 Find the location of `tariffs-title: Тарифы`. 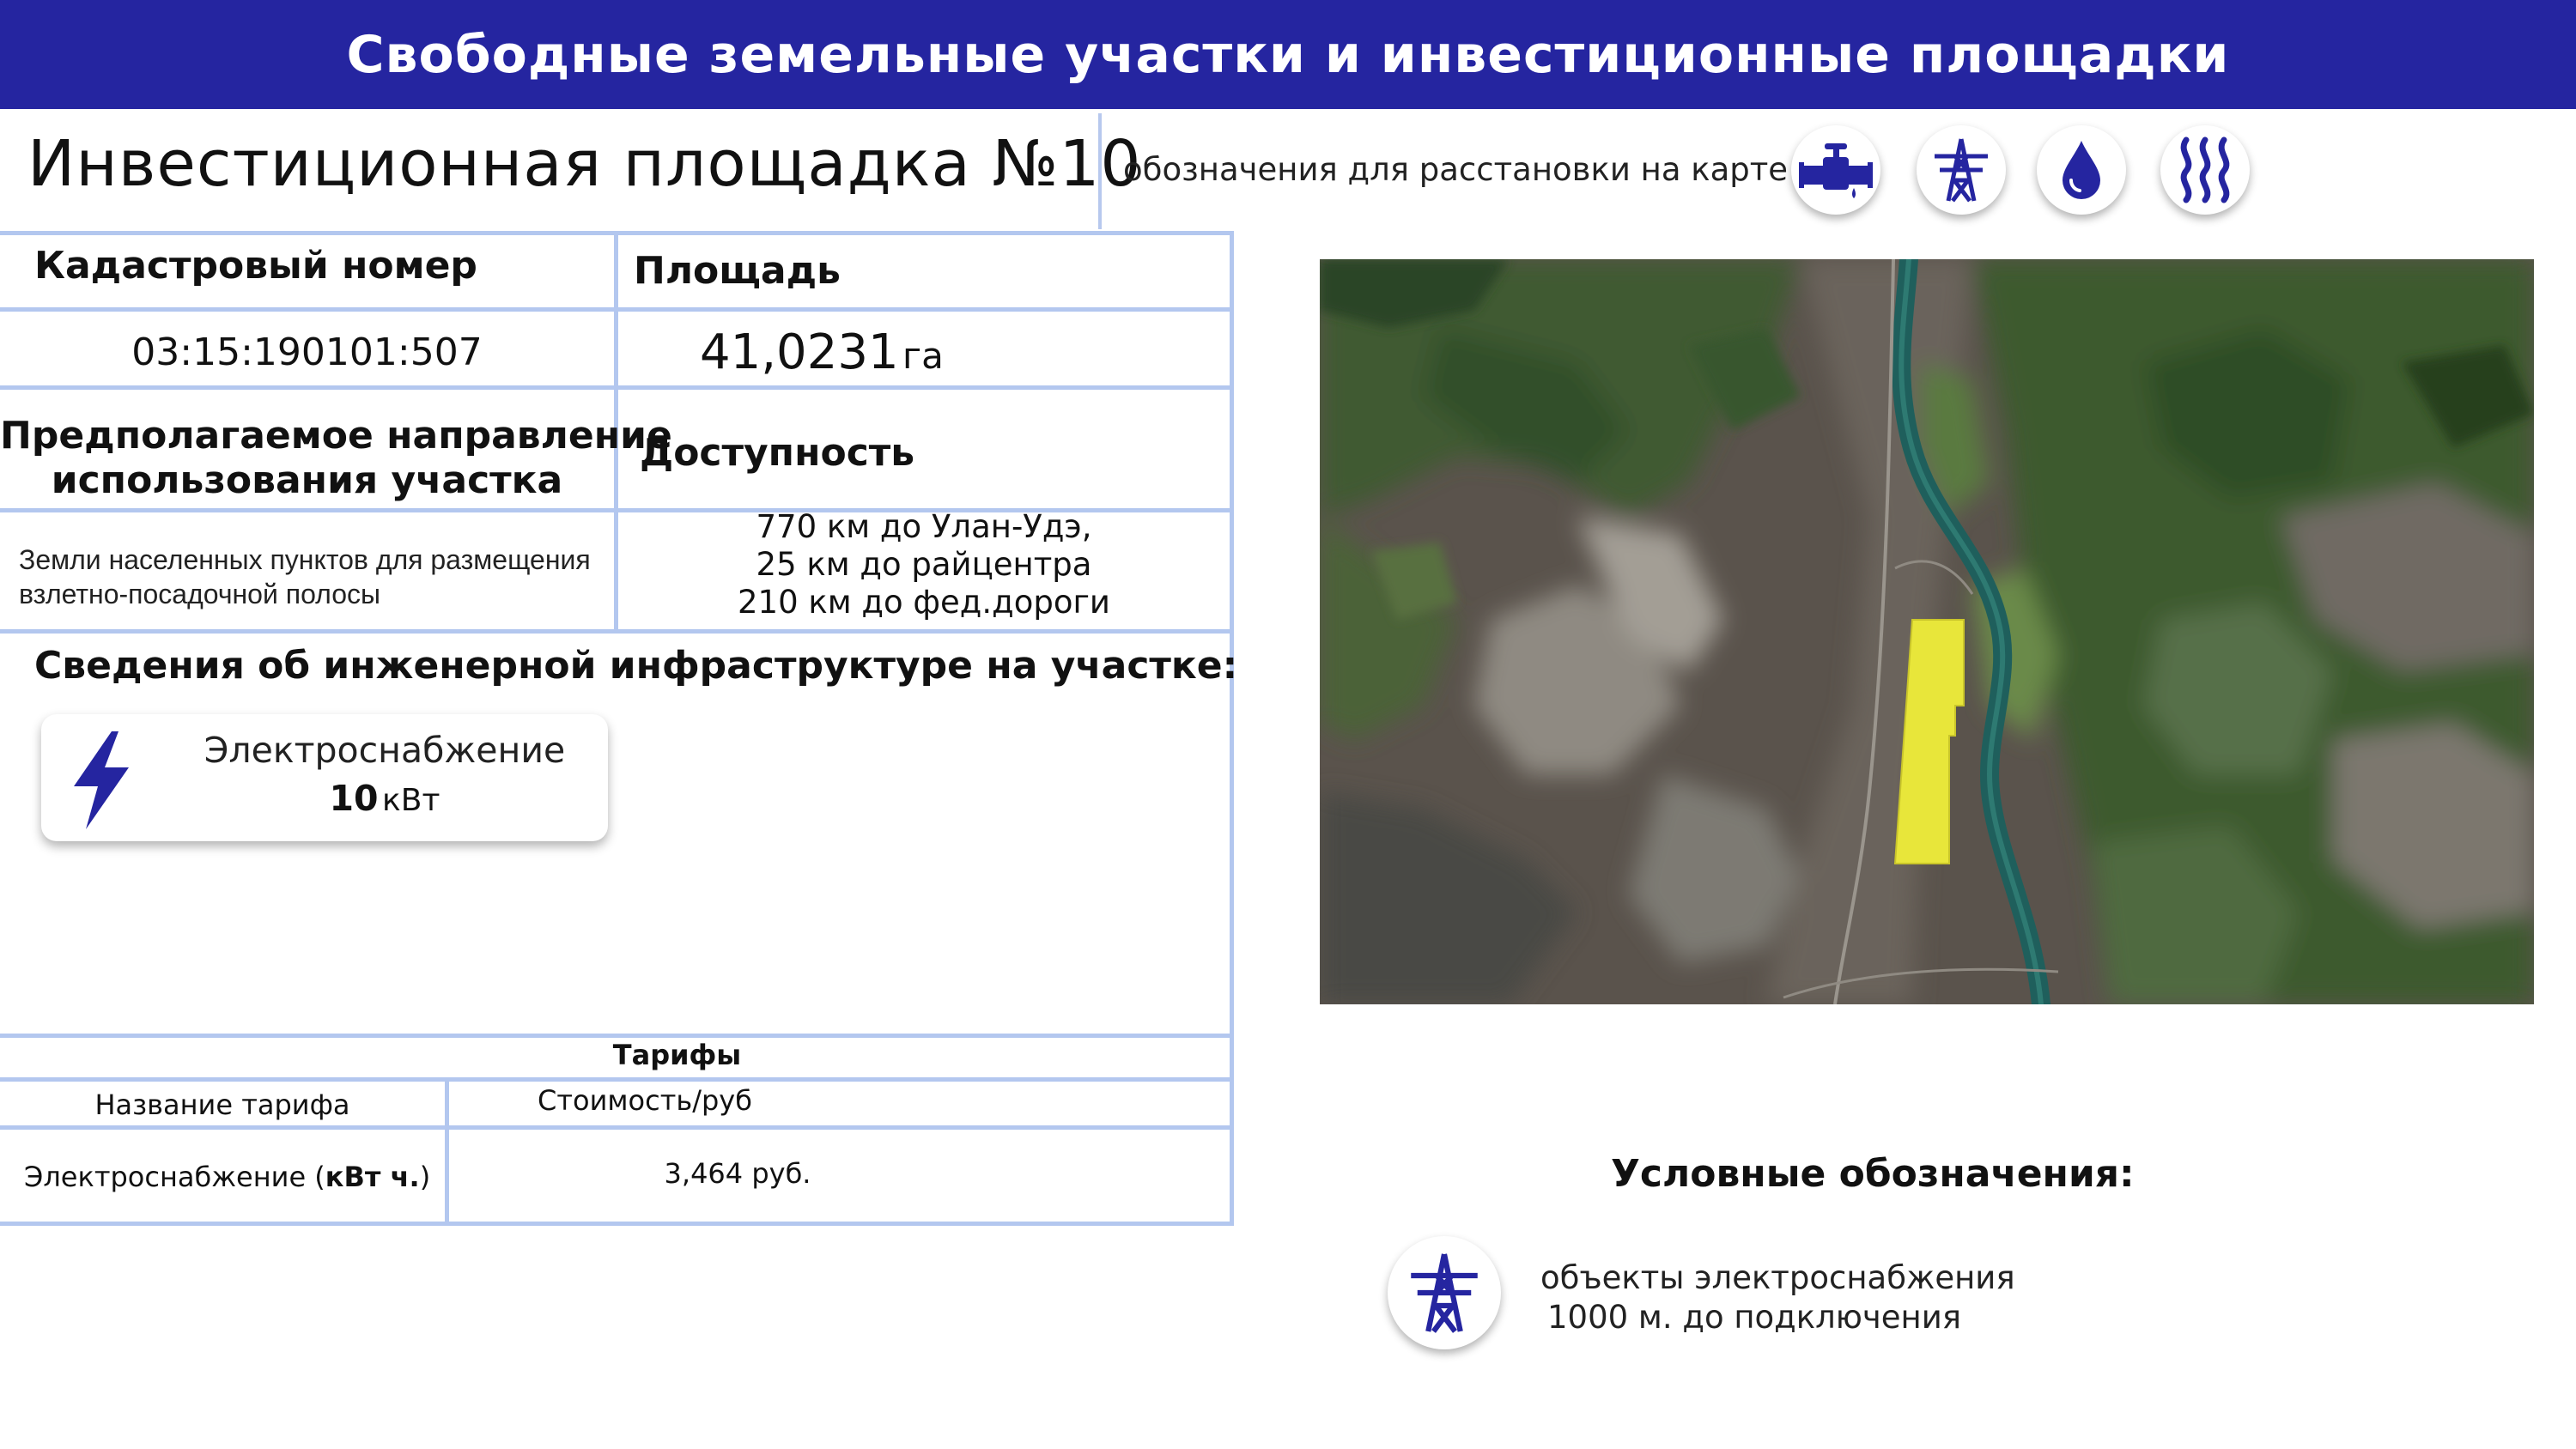

tariffs-title: Тарифы is located at coordinates (677, 1055).